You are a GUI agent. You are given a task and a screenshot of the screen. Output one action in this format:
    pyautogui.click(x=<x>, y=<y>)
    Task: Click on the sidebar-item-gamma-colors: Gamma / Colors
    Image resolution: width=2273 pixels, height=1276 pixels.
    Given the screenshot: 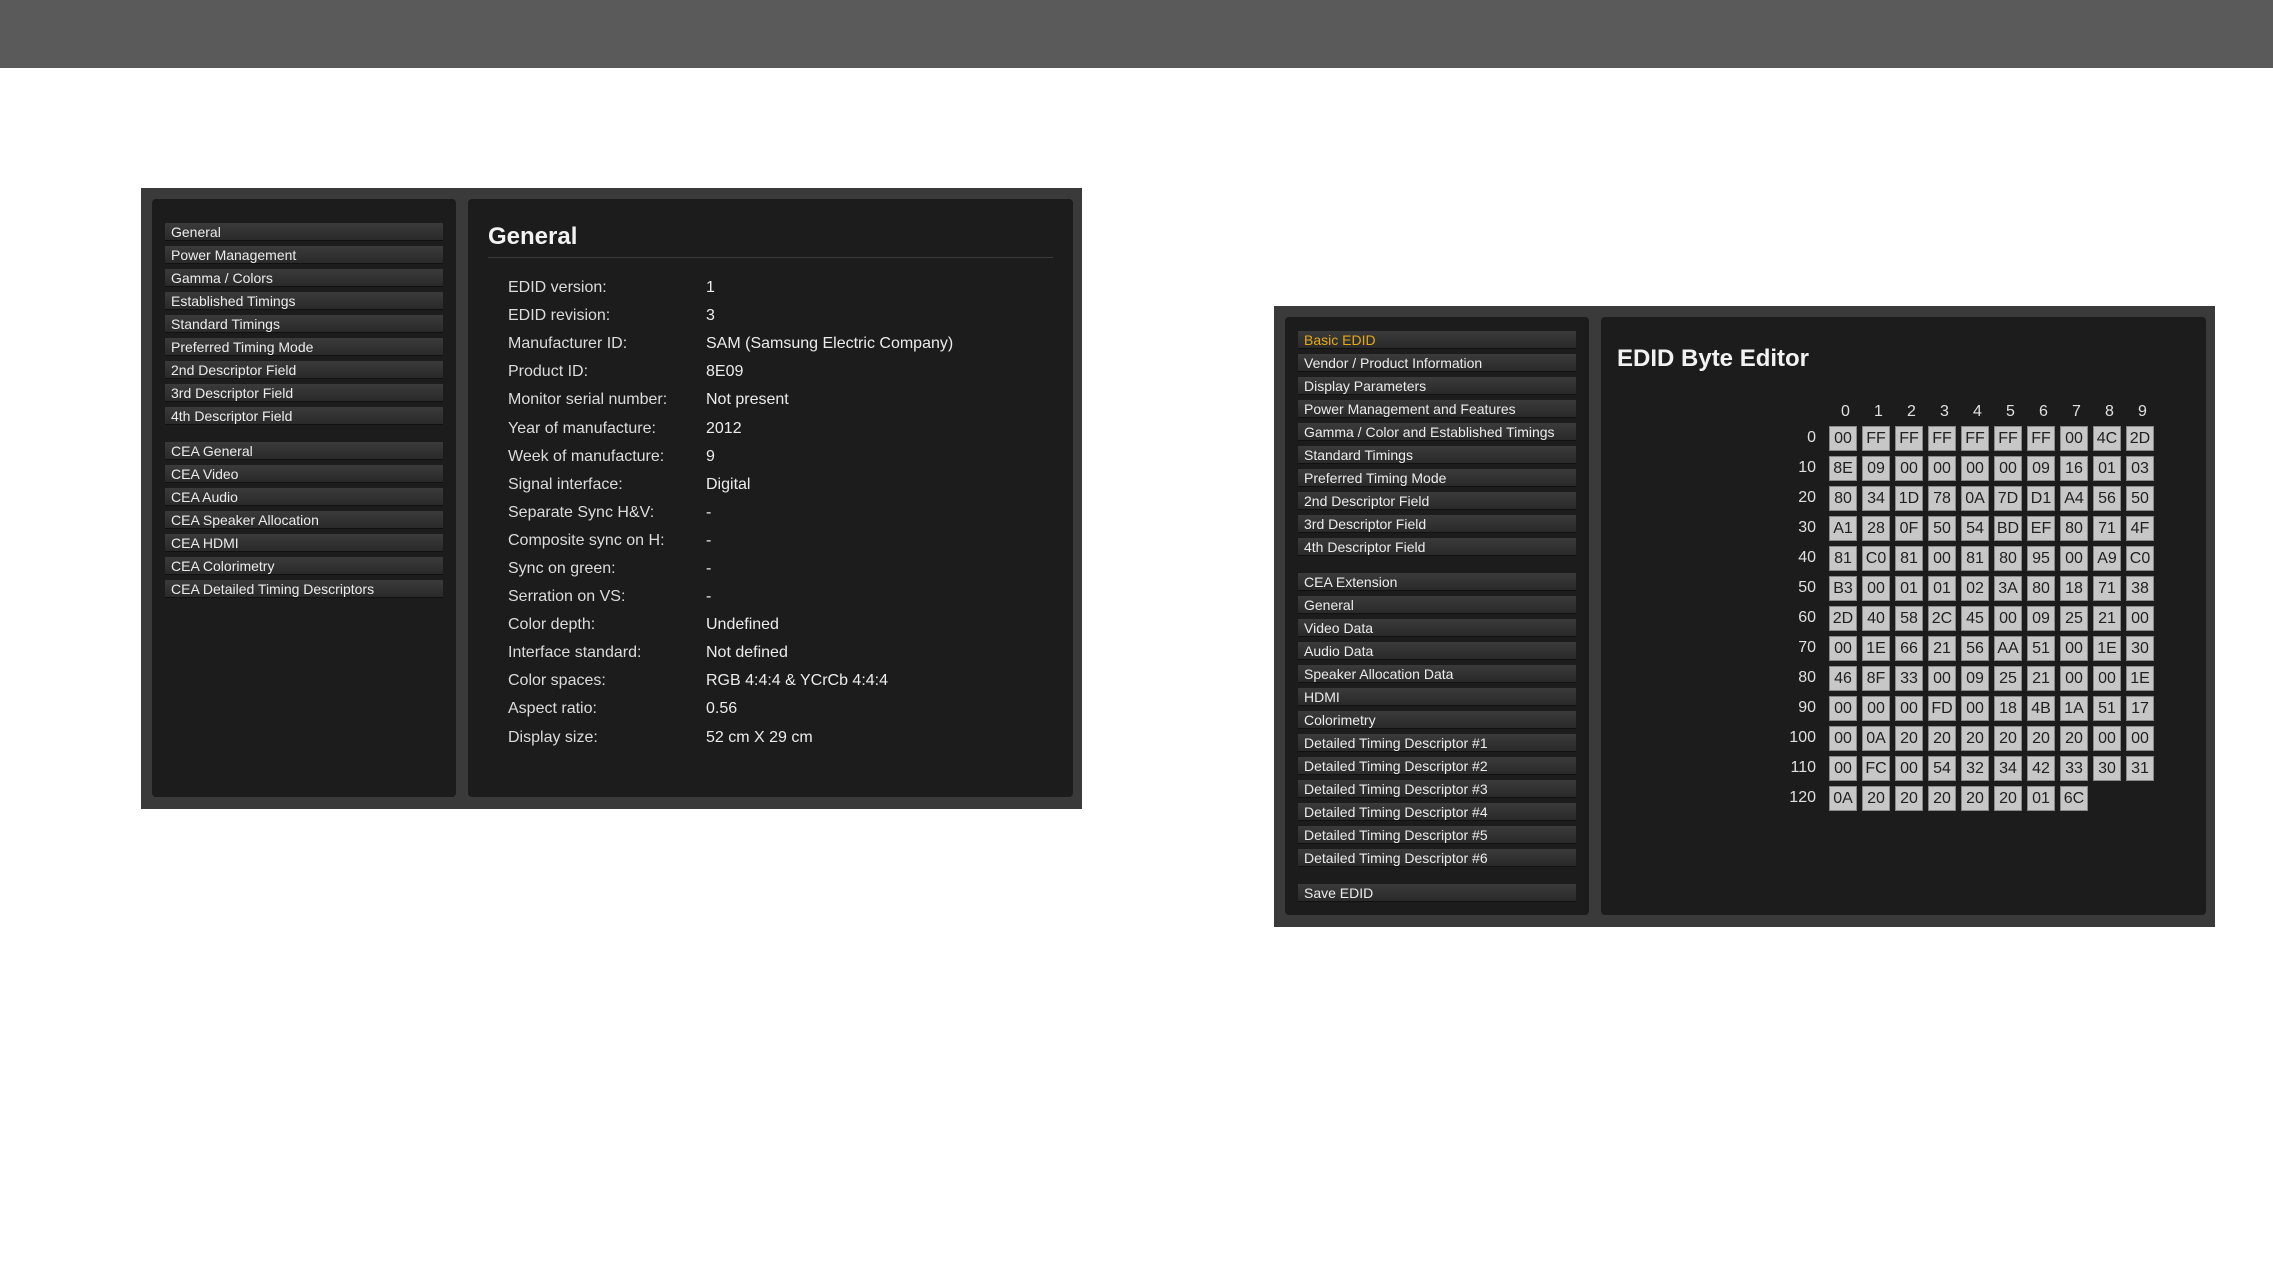 What is the action you would take?
    pyautogui.click(x=304, y=278)
    